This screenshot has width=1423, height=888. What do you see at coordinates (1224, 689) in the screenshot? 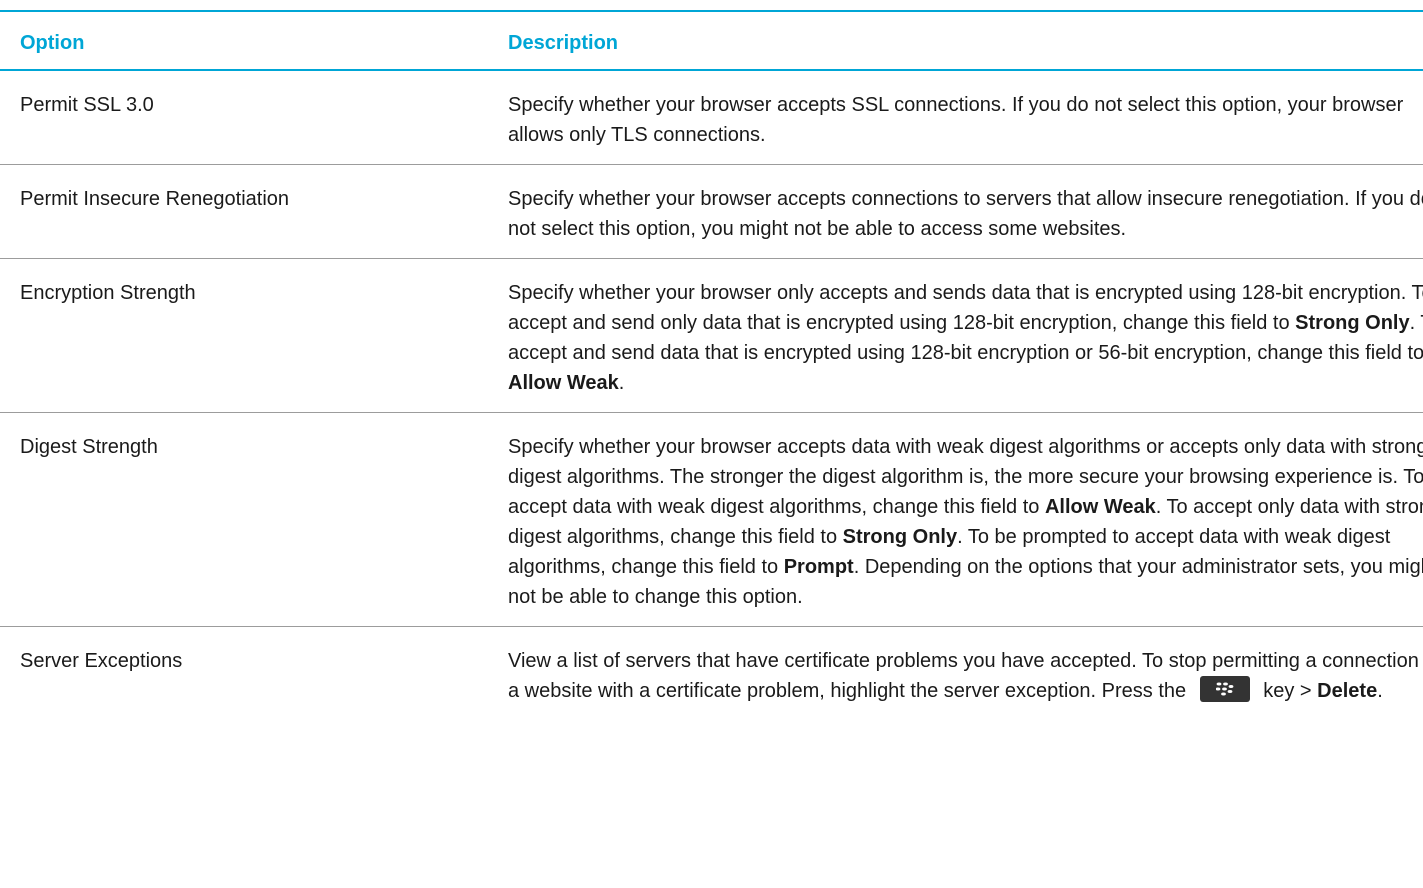
I see `blackberry-menu-key-icon` at bounding box center [1224, 689].